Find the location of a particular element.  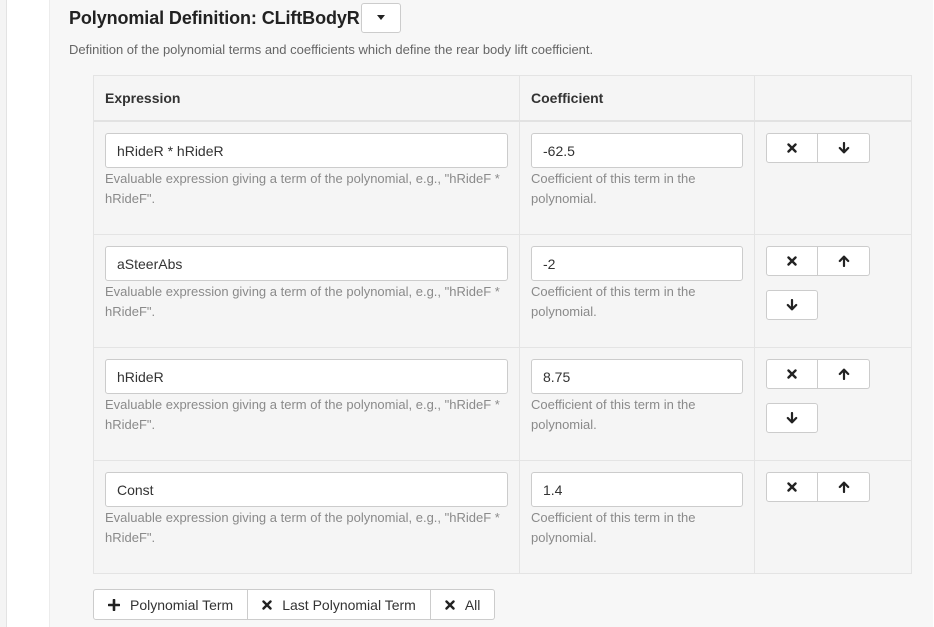

add-polynomial-term-label: Polynomial Term is located at coordinates (182, 604).